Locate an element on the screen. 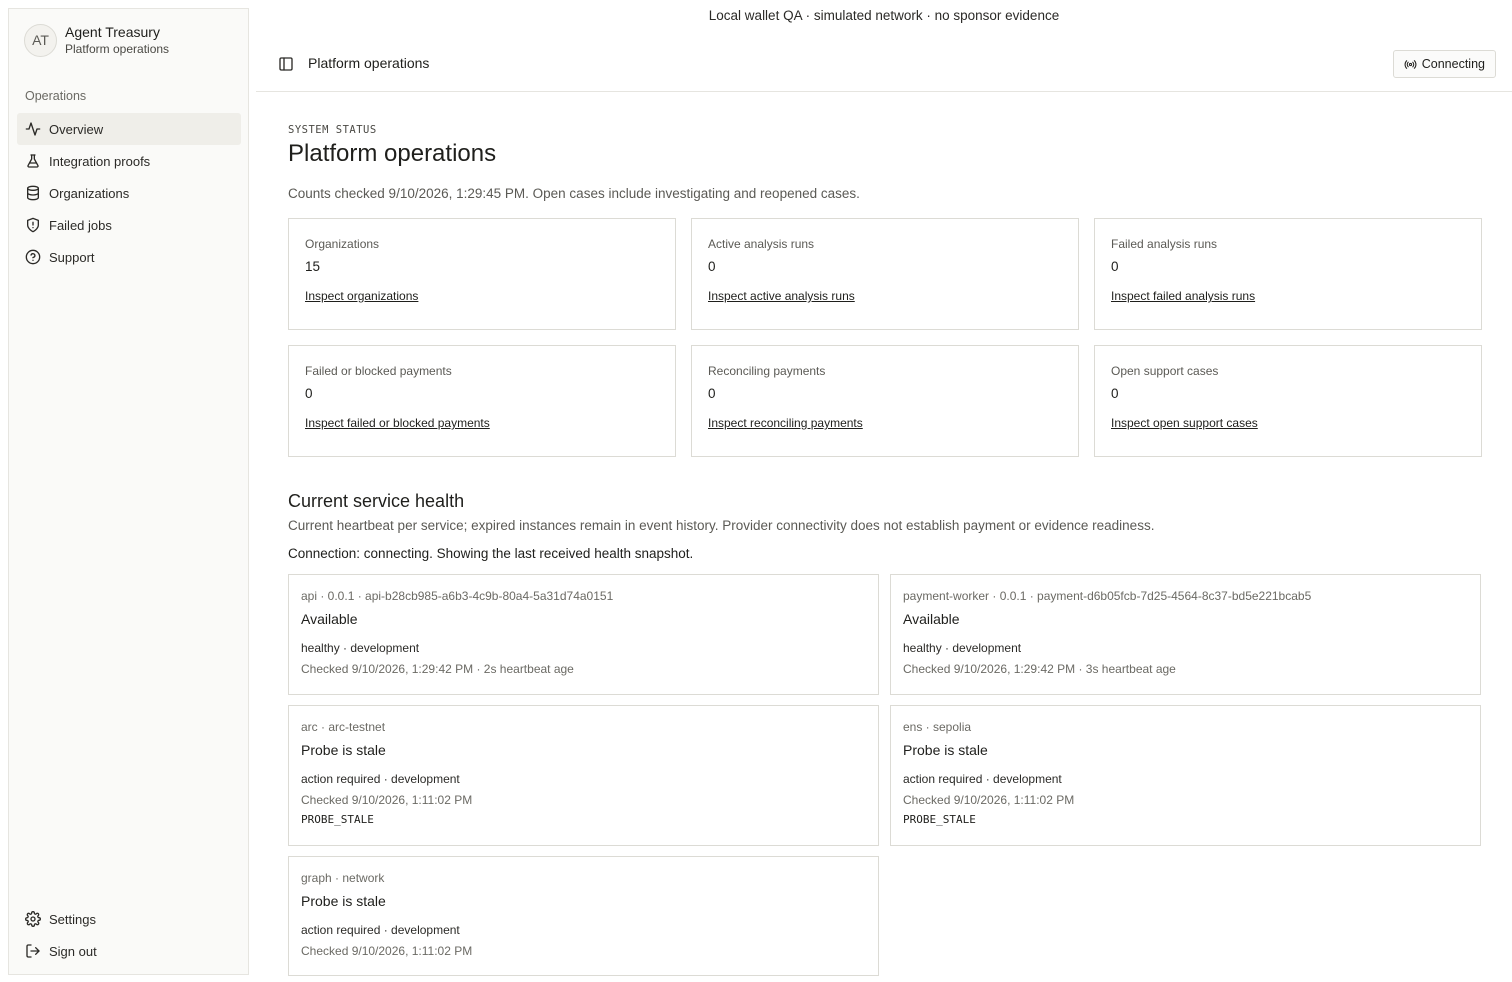 The height and width of the screenshot is (982, 1512). flask-icon is located at coordinates (33, 161).